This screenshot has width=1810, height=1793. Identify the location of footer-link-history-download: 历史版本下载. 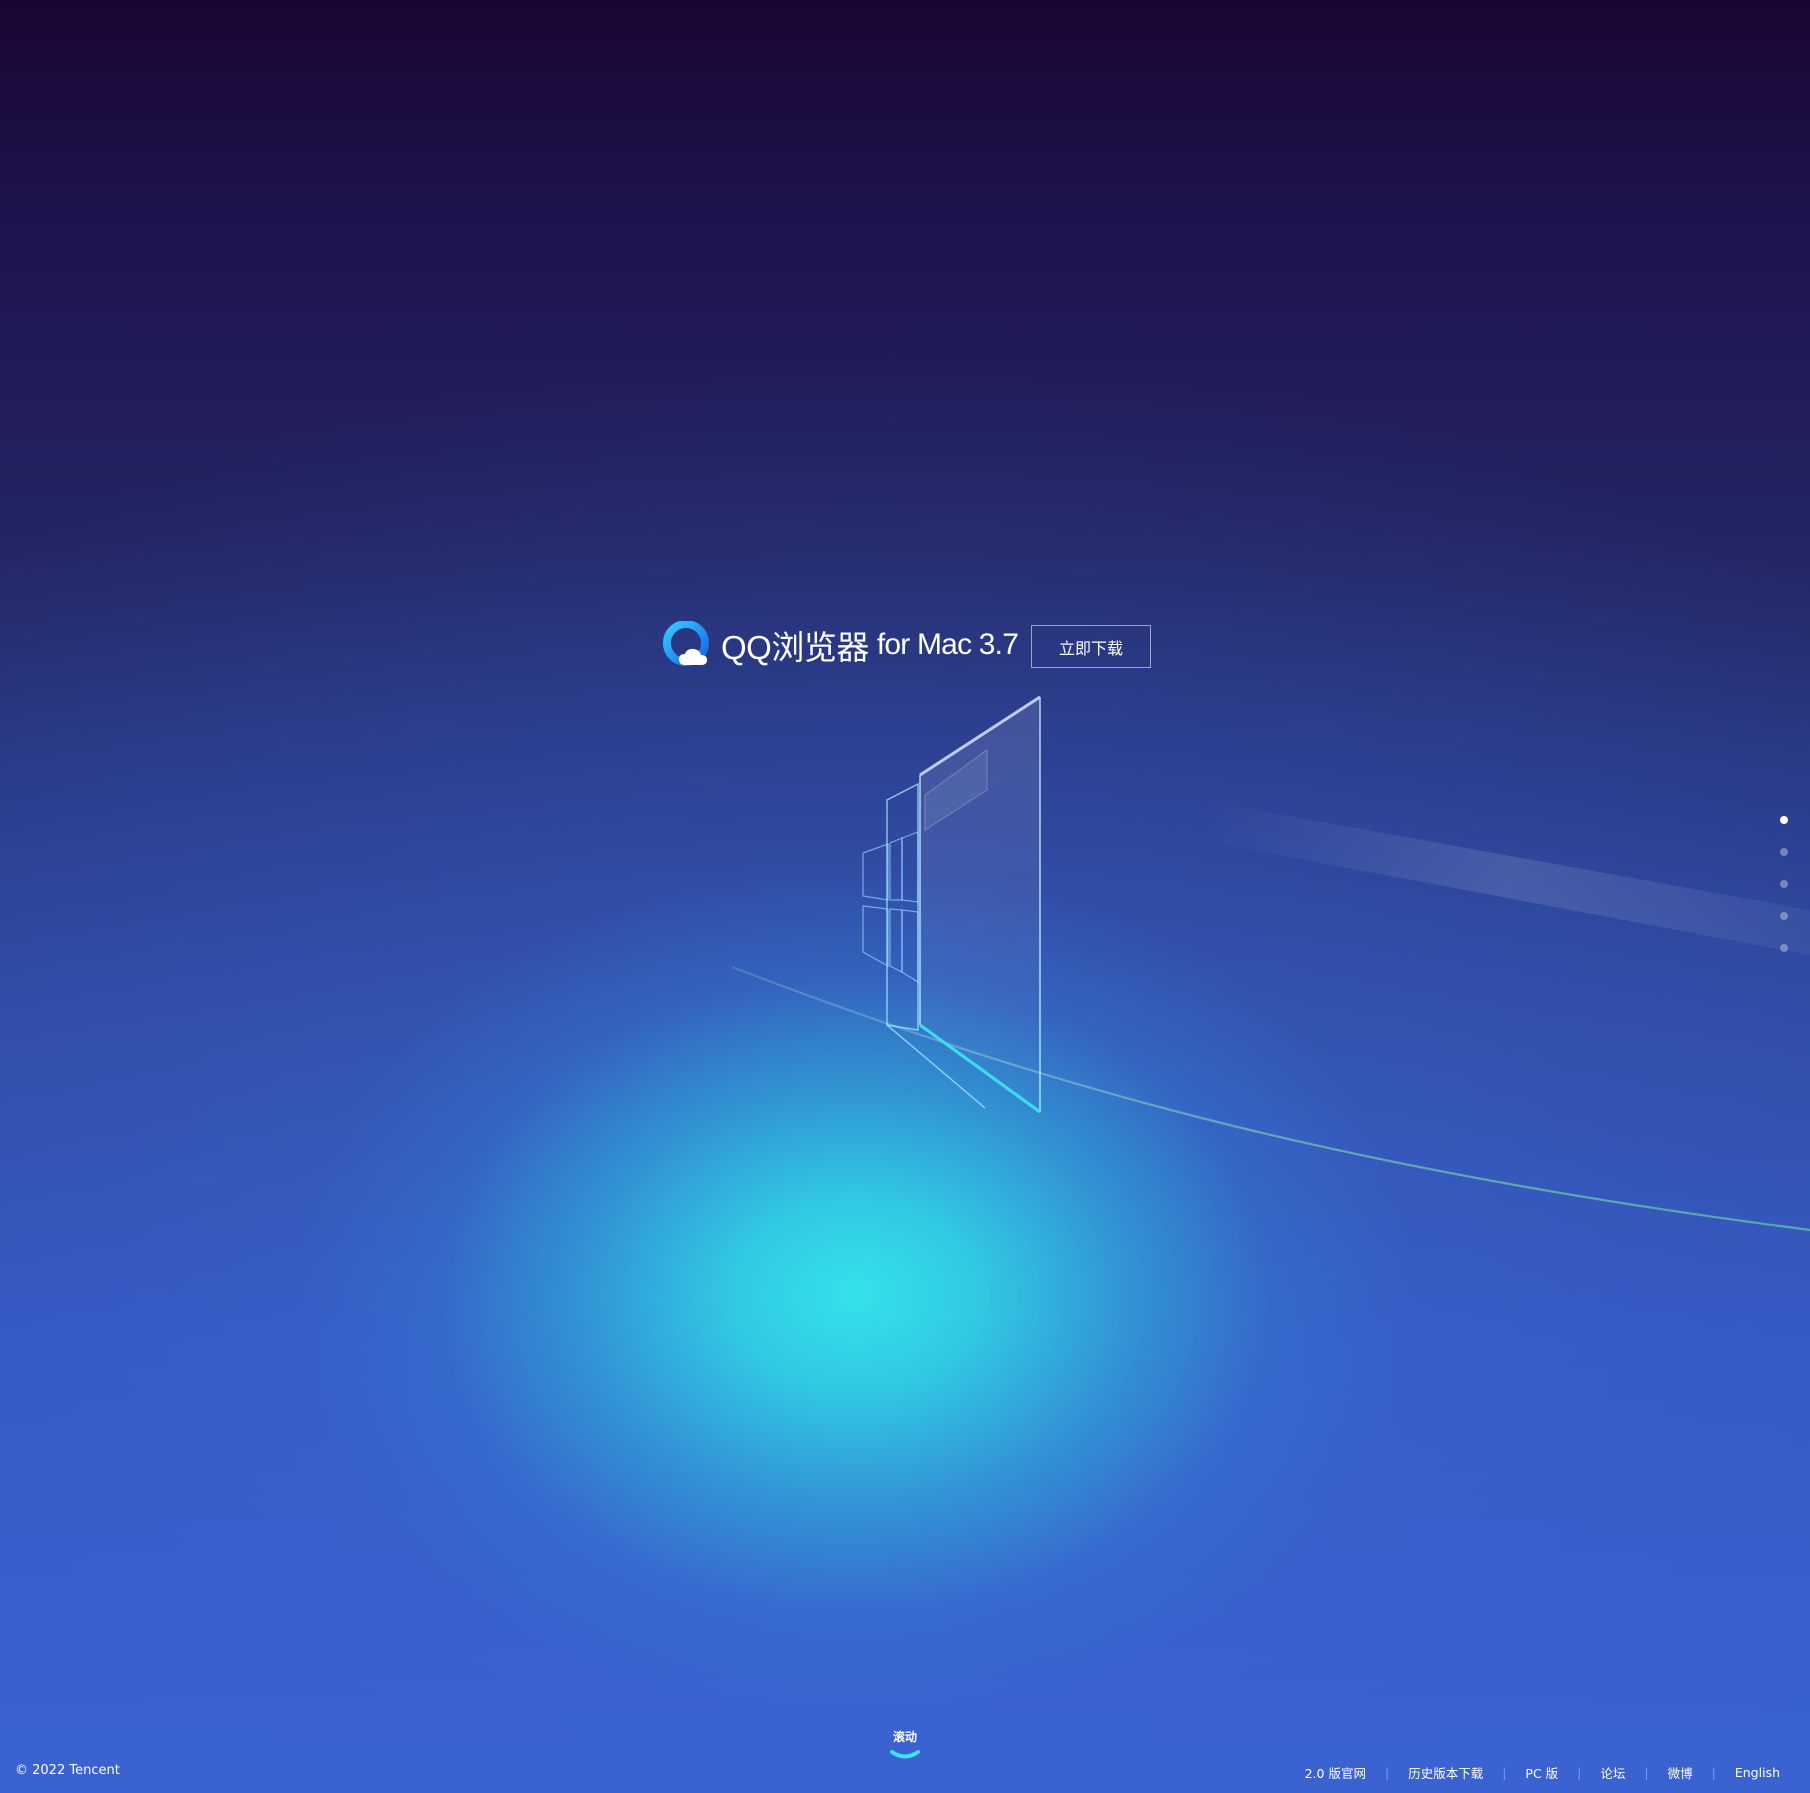
(1445, 1772).